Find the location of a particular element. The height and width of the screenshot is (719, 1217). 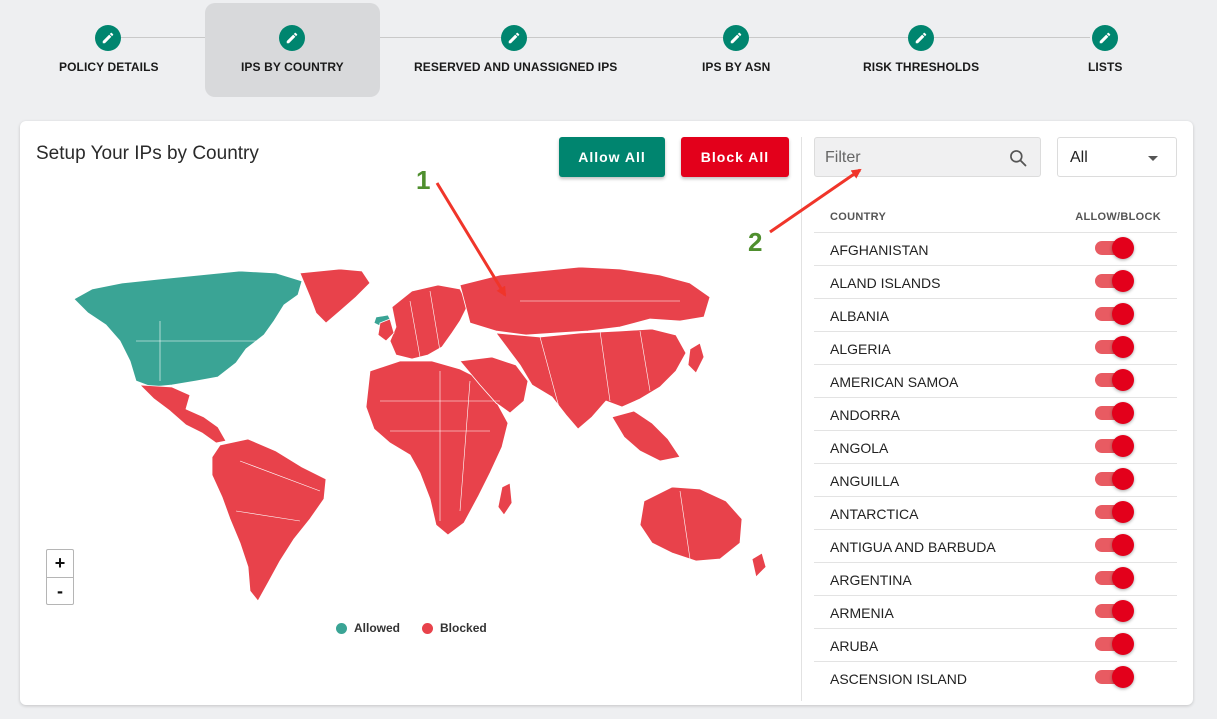

table-row: ANTARCTICA is located at coordinates (995, 513).